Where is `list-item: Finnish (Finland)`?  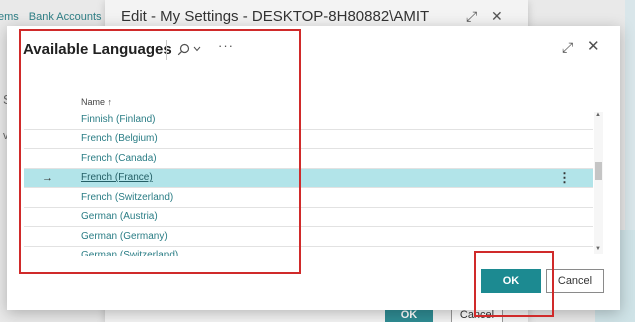
list-item: Finnish (Finland) is located at coordinates (308, 120).